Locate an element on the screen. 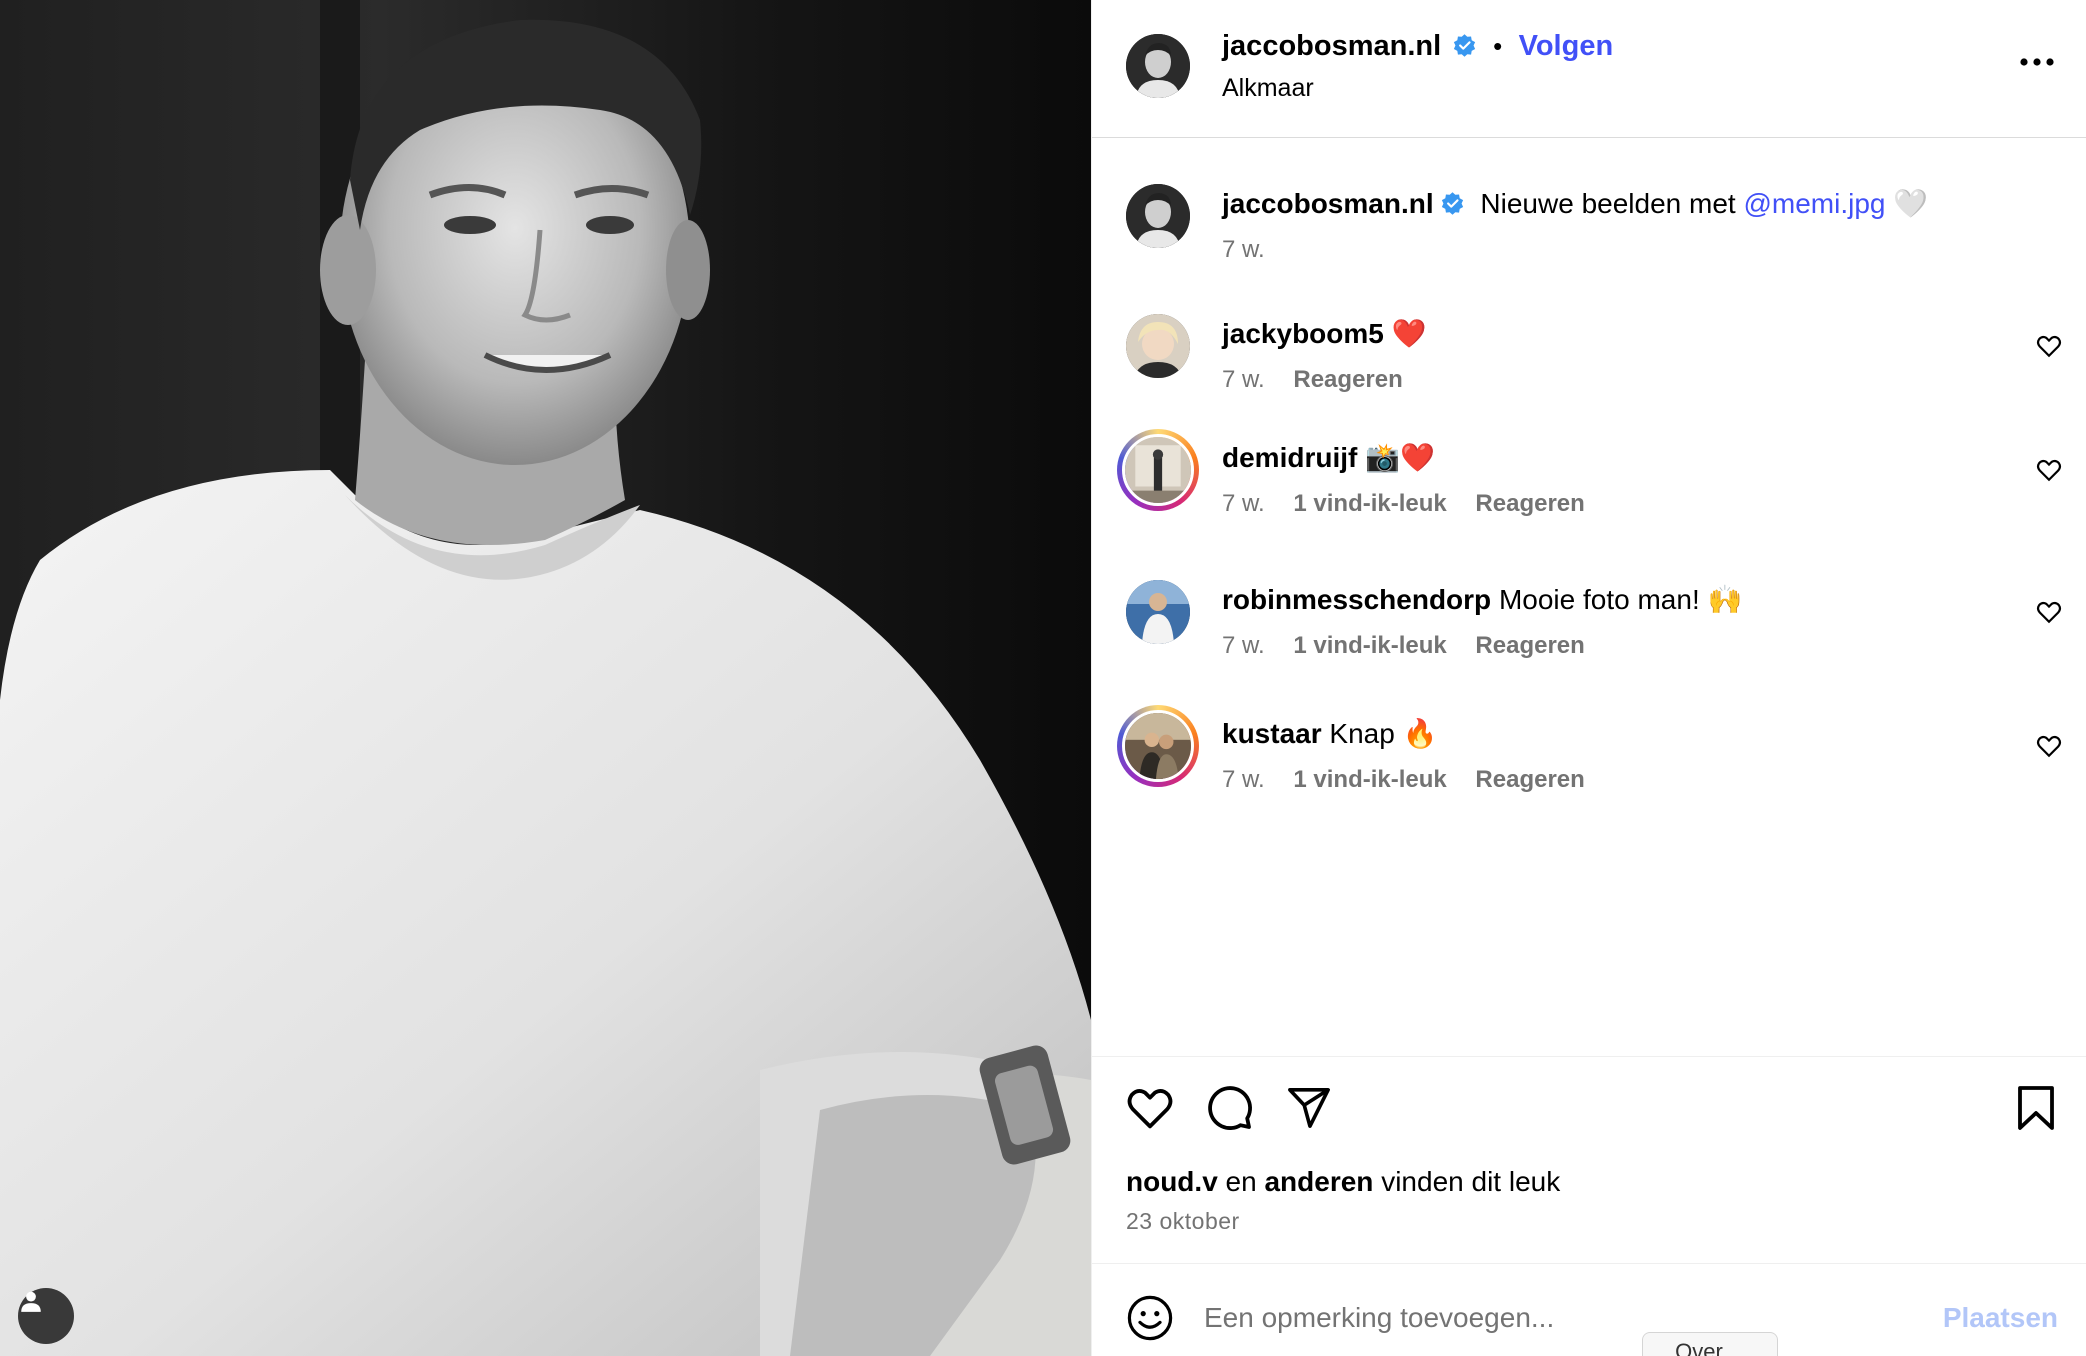  post-header: jaccobosman.nl • Volgen Alkmaar is located at coordinates (1589, 69).